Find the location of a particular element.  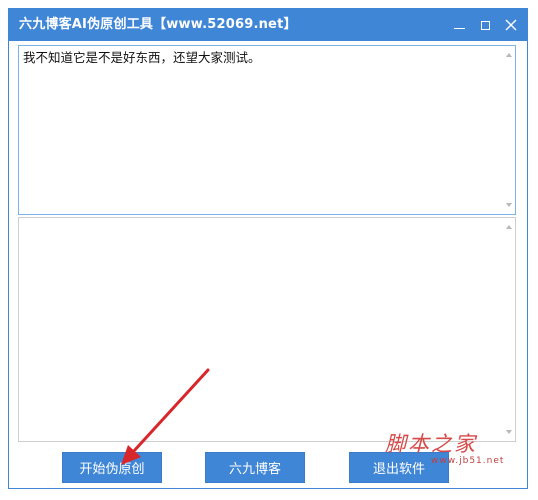

close-button is located at coordinates (511, 25).